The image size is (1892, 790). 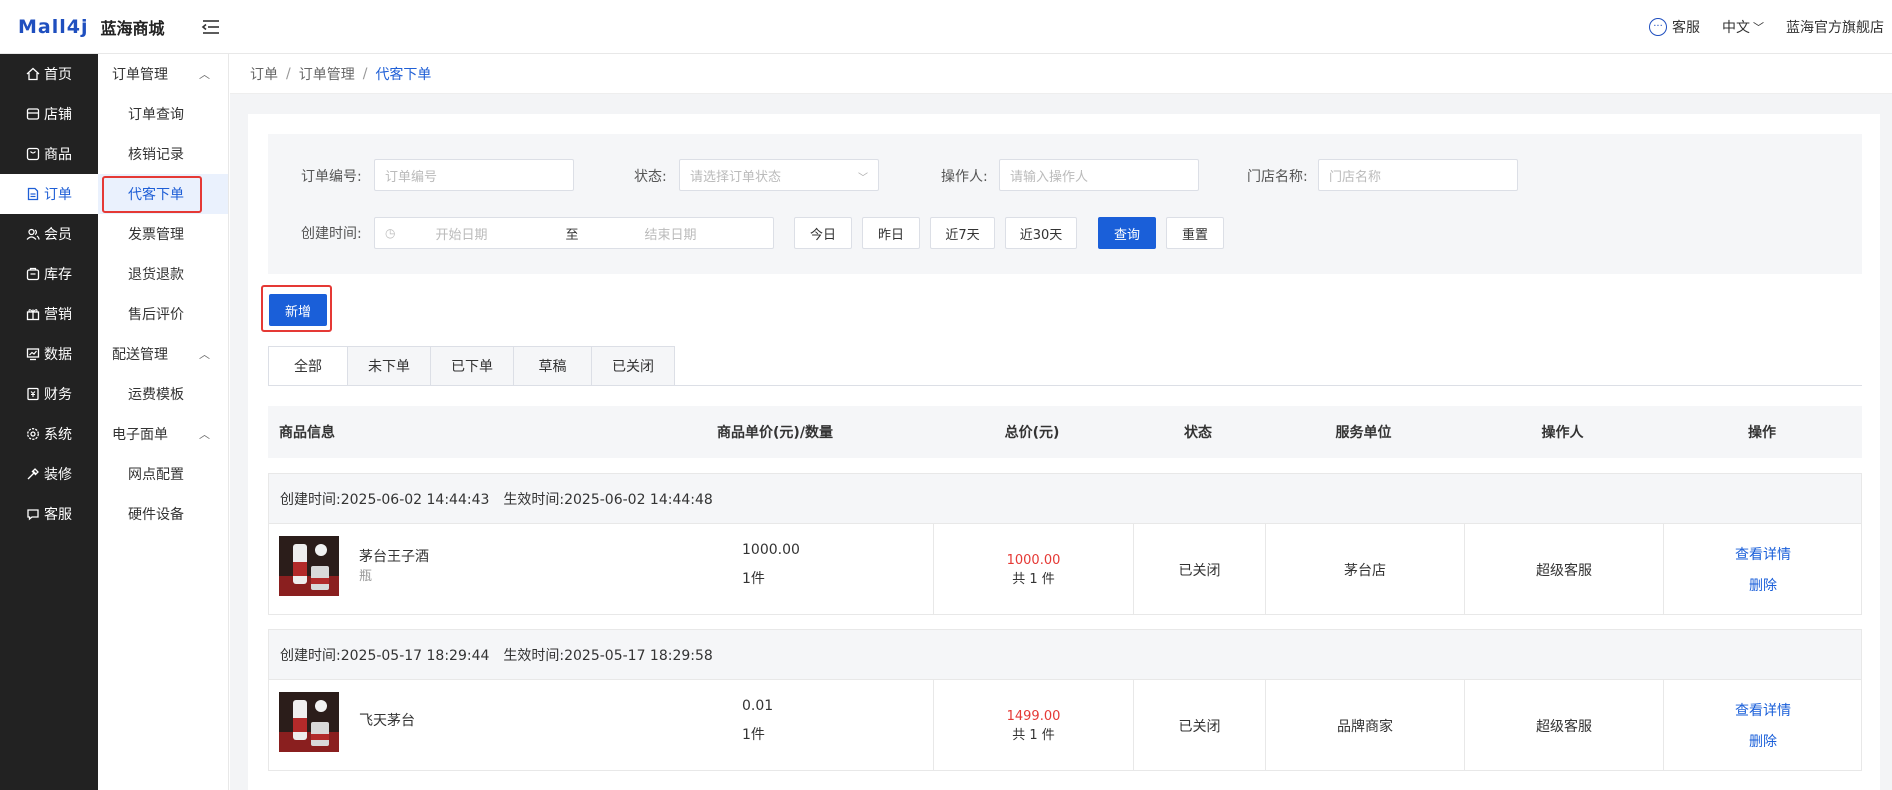 What do you see at coordinates (1127, 233) in the screenshot?
I see `query-button: 查询` at bounding box center [1127, 233].